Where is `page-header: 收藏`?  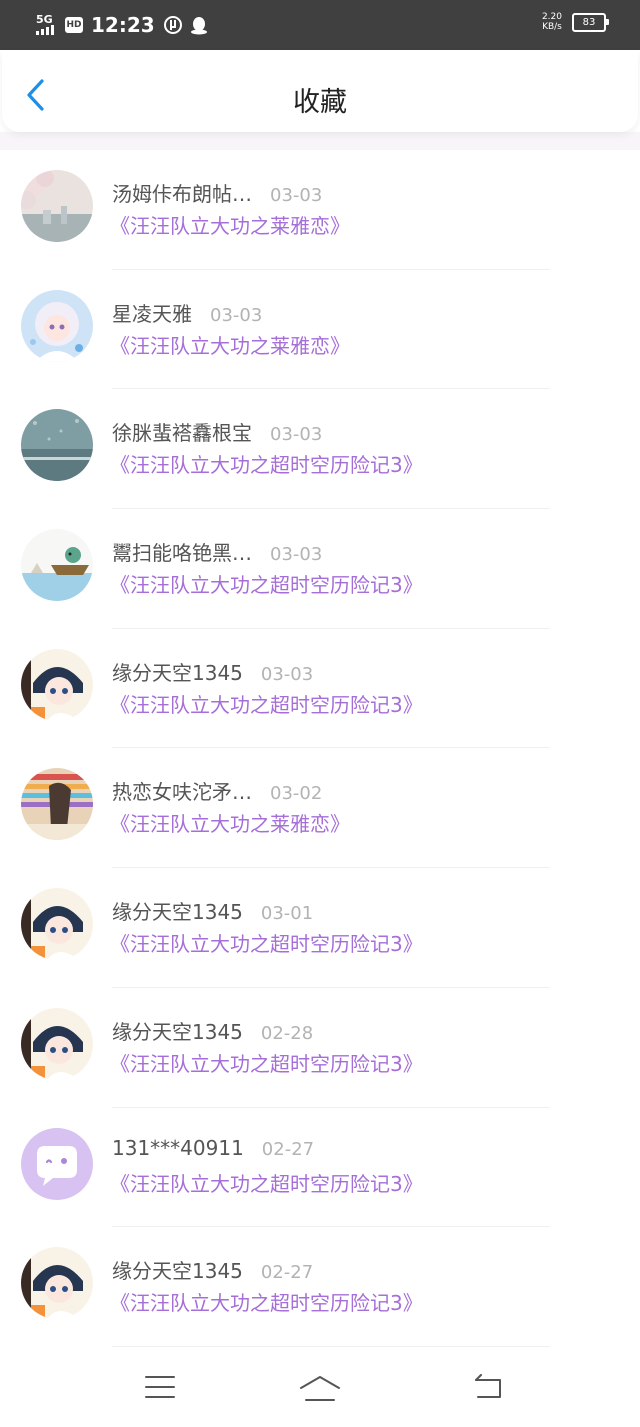 page-header: 收藏 is located at coordinates (320, 91).